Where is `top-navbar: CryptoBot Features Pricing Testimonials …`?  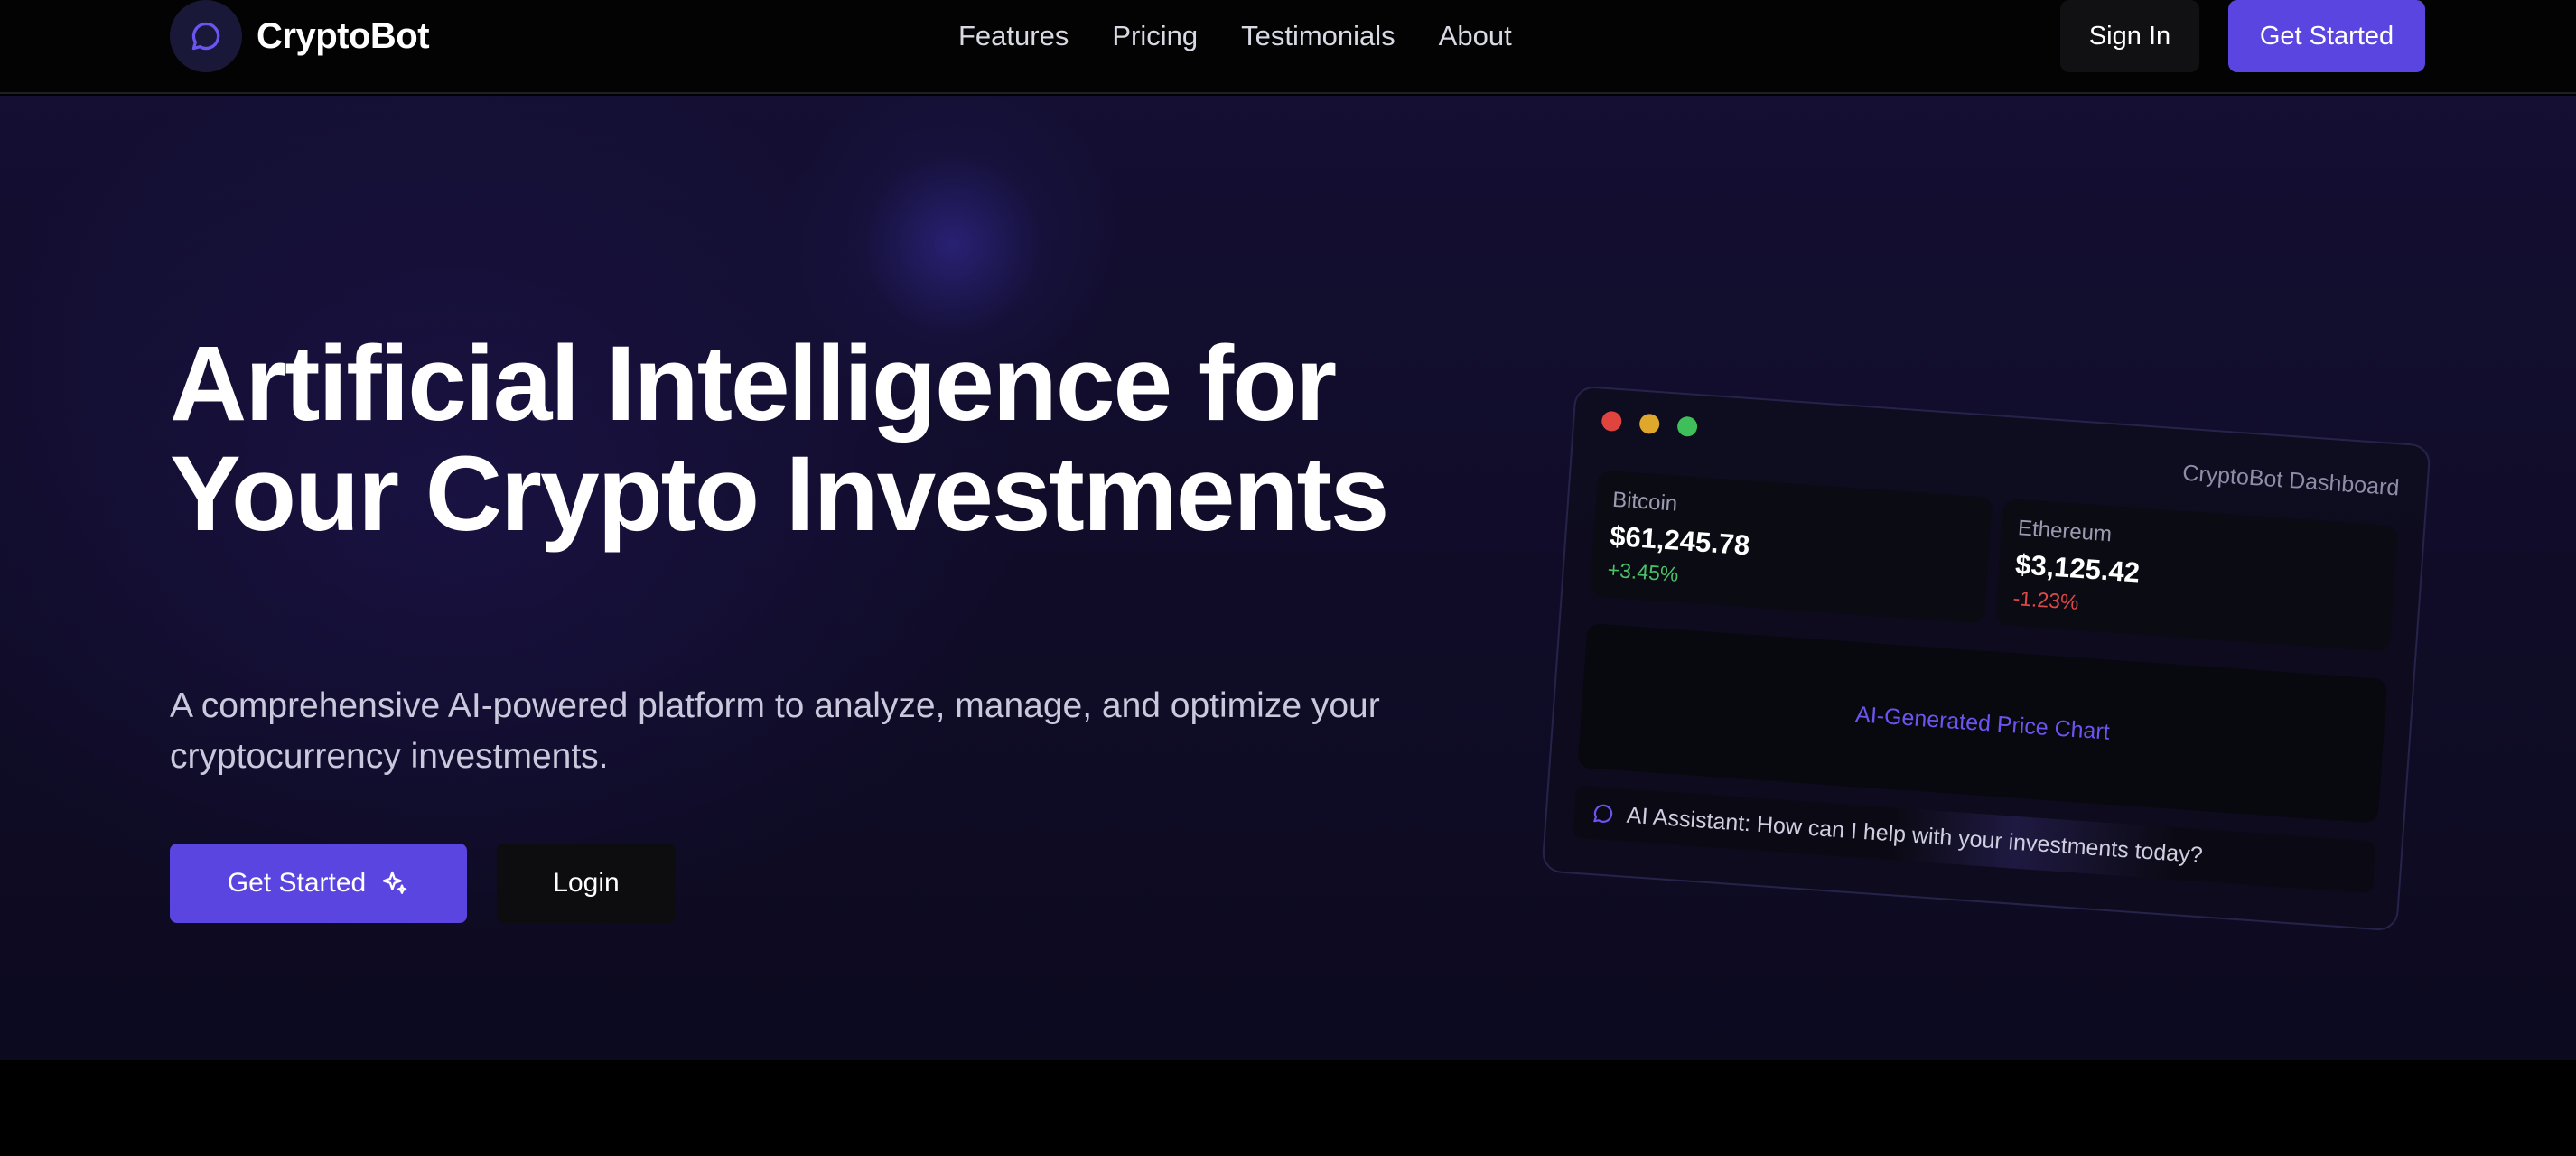
top-navbar: CryptoBot Features Pricing Testimonials … is located at coordinates (1288, 47).